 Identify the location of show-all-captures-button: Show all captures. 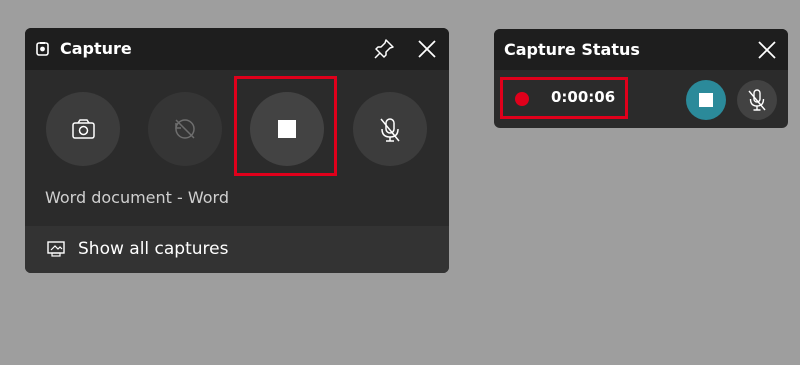
(237, 249).